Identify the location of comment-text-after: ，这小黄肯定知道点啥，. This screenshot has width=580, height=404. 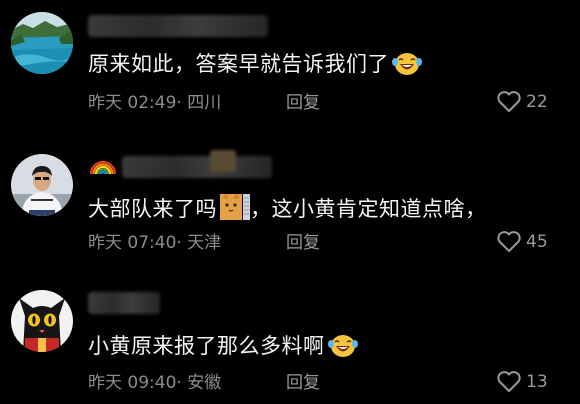
(368, 209).